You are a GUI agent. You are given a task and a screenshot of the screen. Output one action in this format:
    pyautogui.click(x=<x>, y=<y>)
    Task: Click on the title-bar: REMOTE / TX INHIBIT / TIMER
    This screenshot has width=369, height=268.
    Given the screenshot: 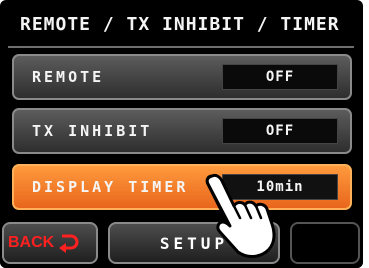 What is the action you would take?
    pyautogui.click(x=181, y=24)
    